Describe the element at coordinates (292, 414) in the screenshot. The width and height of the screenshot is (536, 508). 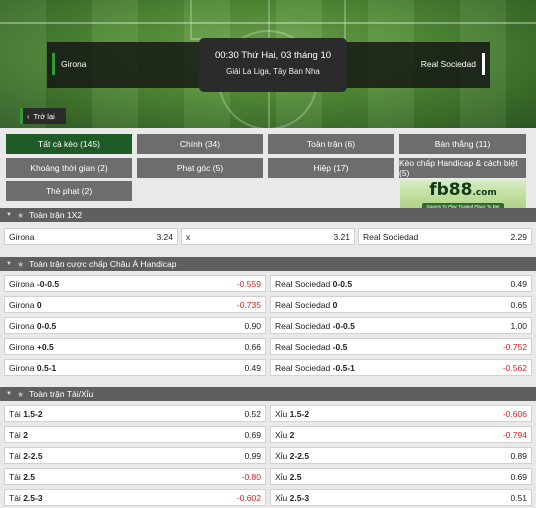
I see `odds-label: Xỉu 1.5-2` at that location.